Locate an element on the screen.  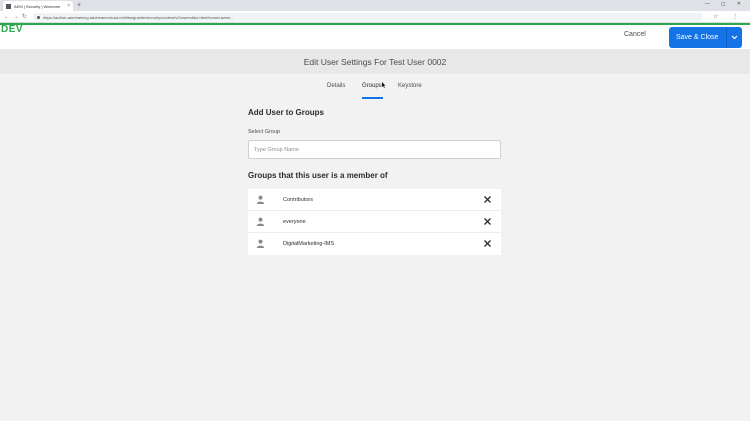
group-name: everyone is located at coordinates (294, 221).